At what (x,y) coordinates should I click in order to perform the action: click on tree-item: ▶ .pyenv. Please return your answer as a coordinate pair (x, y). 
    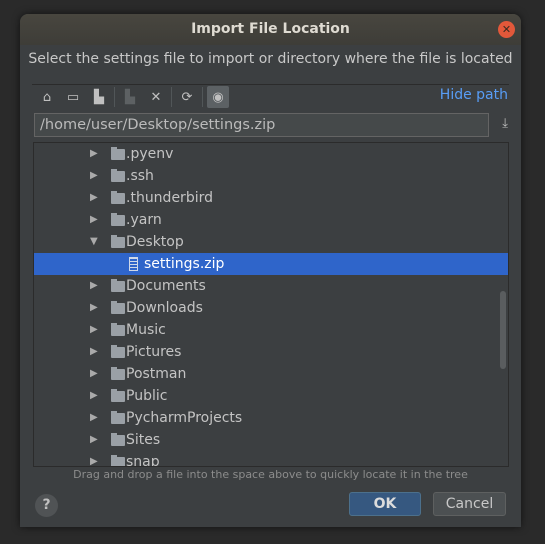
    Looking at the image, I should click on (271, 154).